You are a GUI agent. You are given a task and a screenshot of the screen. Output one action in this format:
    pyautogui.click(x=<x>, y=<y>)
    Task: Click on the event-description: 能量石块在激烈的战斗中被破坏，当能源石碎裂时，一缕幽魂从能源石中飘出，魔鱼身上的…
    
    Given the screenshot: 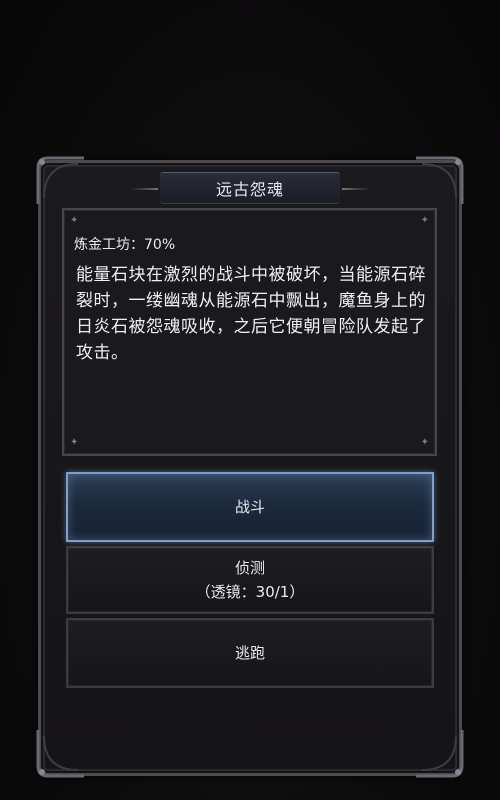 What is the action you would take?
    pyautogui.click(x=251, y=314)
    